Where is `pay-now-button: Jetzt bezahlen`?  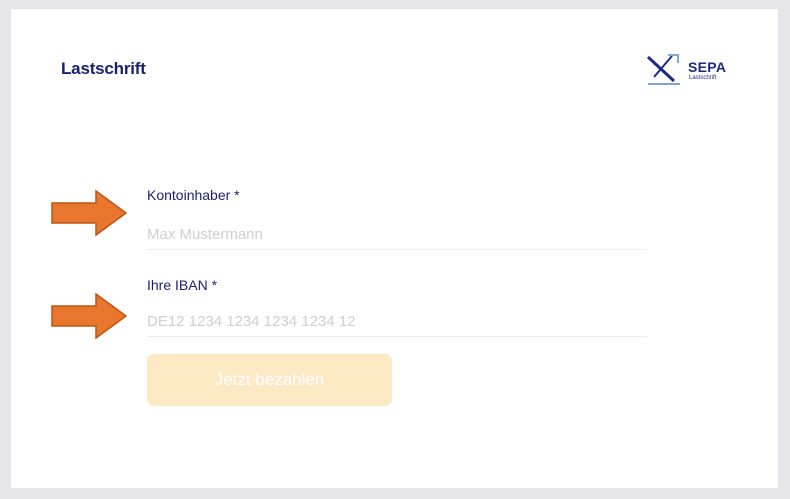 pay-now-button: Jetzt bezahlen is located at coordinates (269, 380).